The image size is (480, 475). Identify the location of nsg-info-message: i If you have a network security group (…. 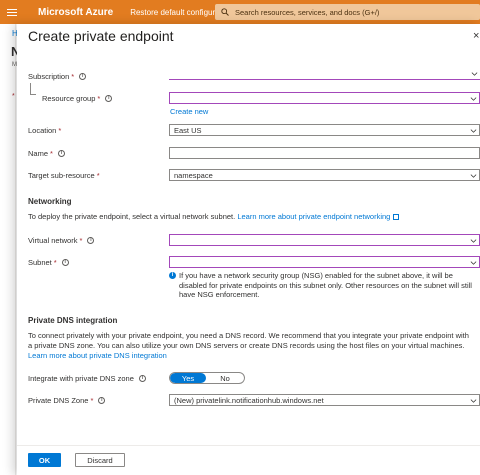
(324, 285).